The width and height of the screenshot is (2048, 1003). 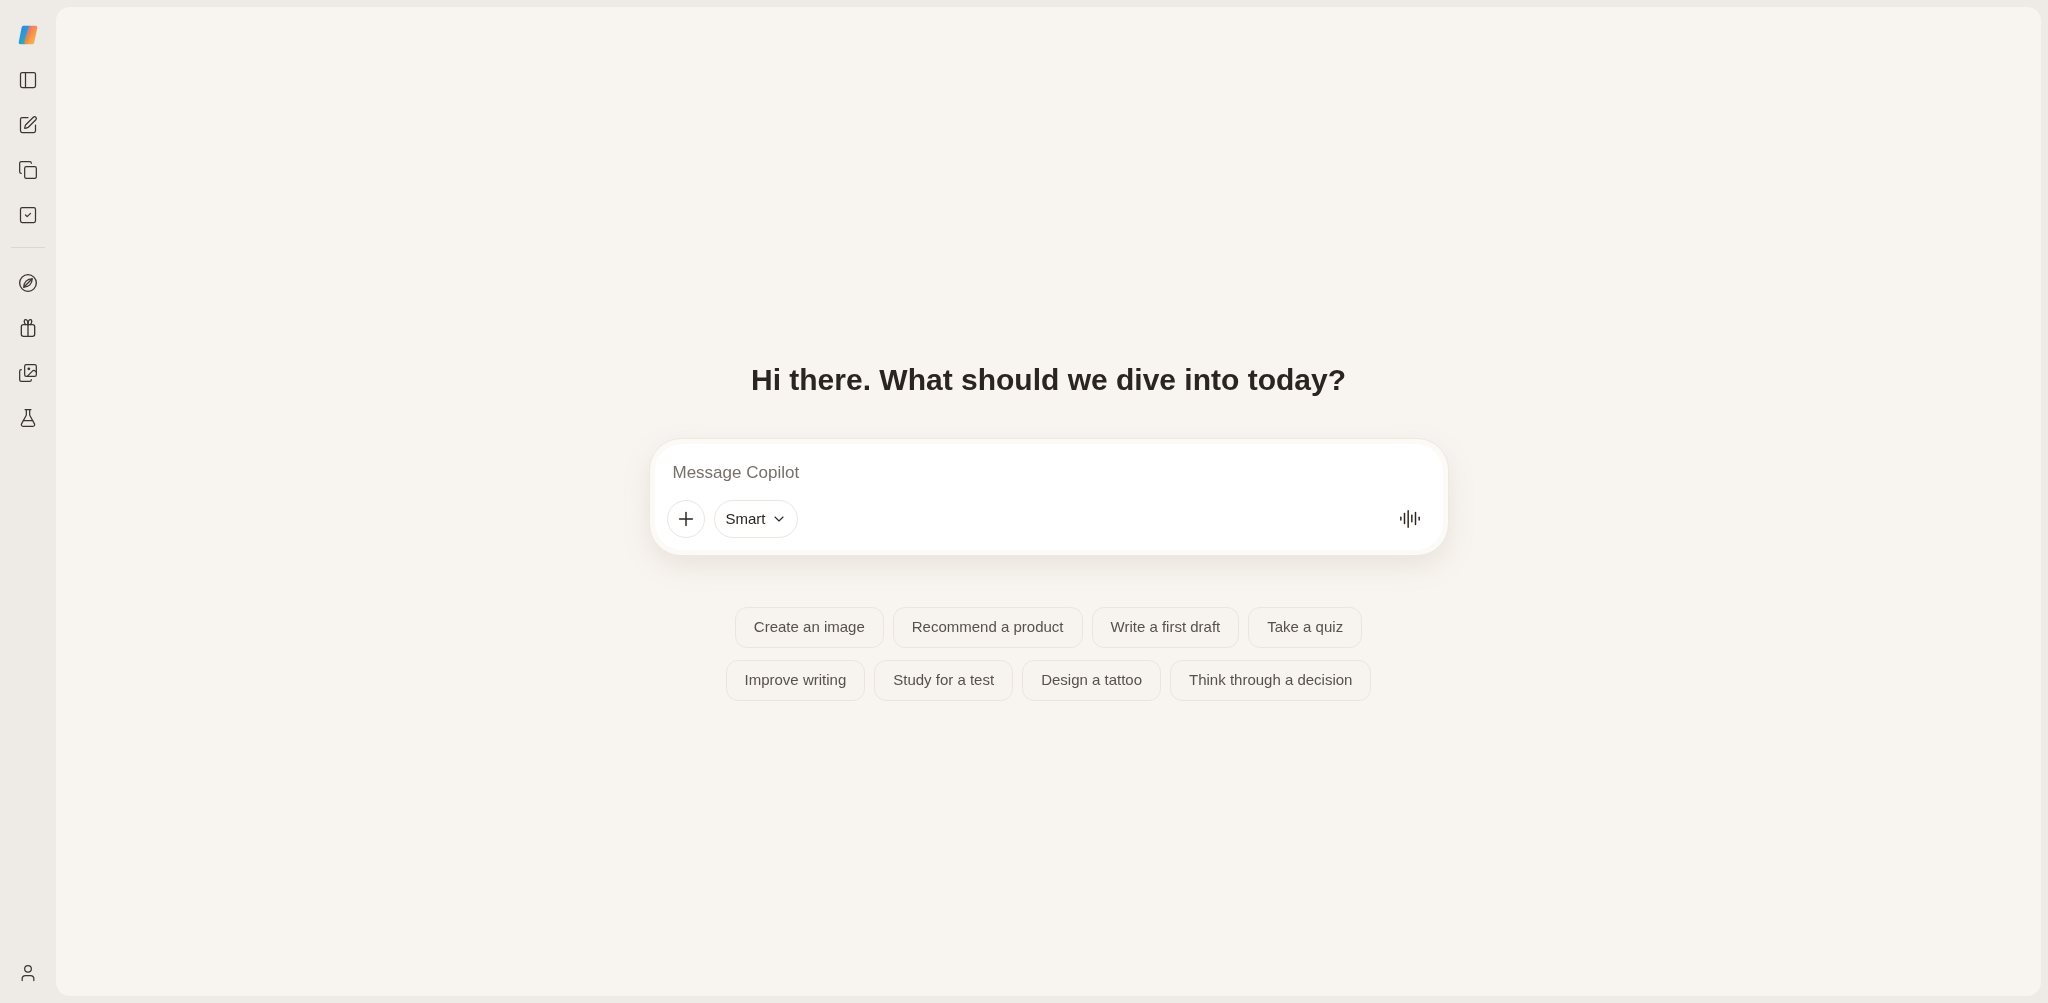 What do you see at coordinates (987, 627) in the screenshot?
I see `suggestion-chip: Recommend a product` at bounding box center [987, 627].